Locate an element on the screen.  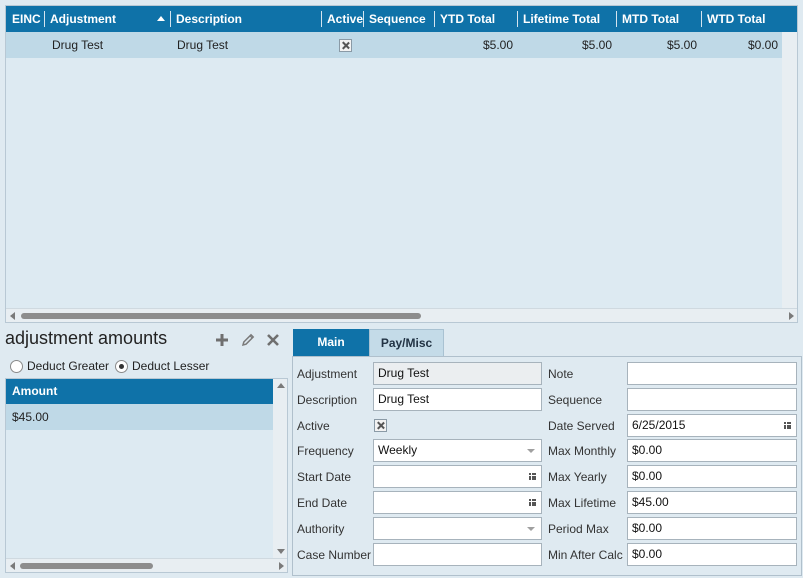
max-yearly-label: Max Yearly is located at coordinates (577, 477).